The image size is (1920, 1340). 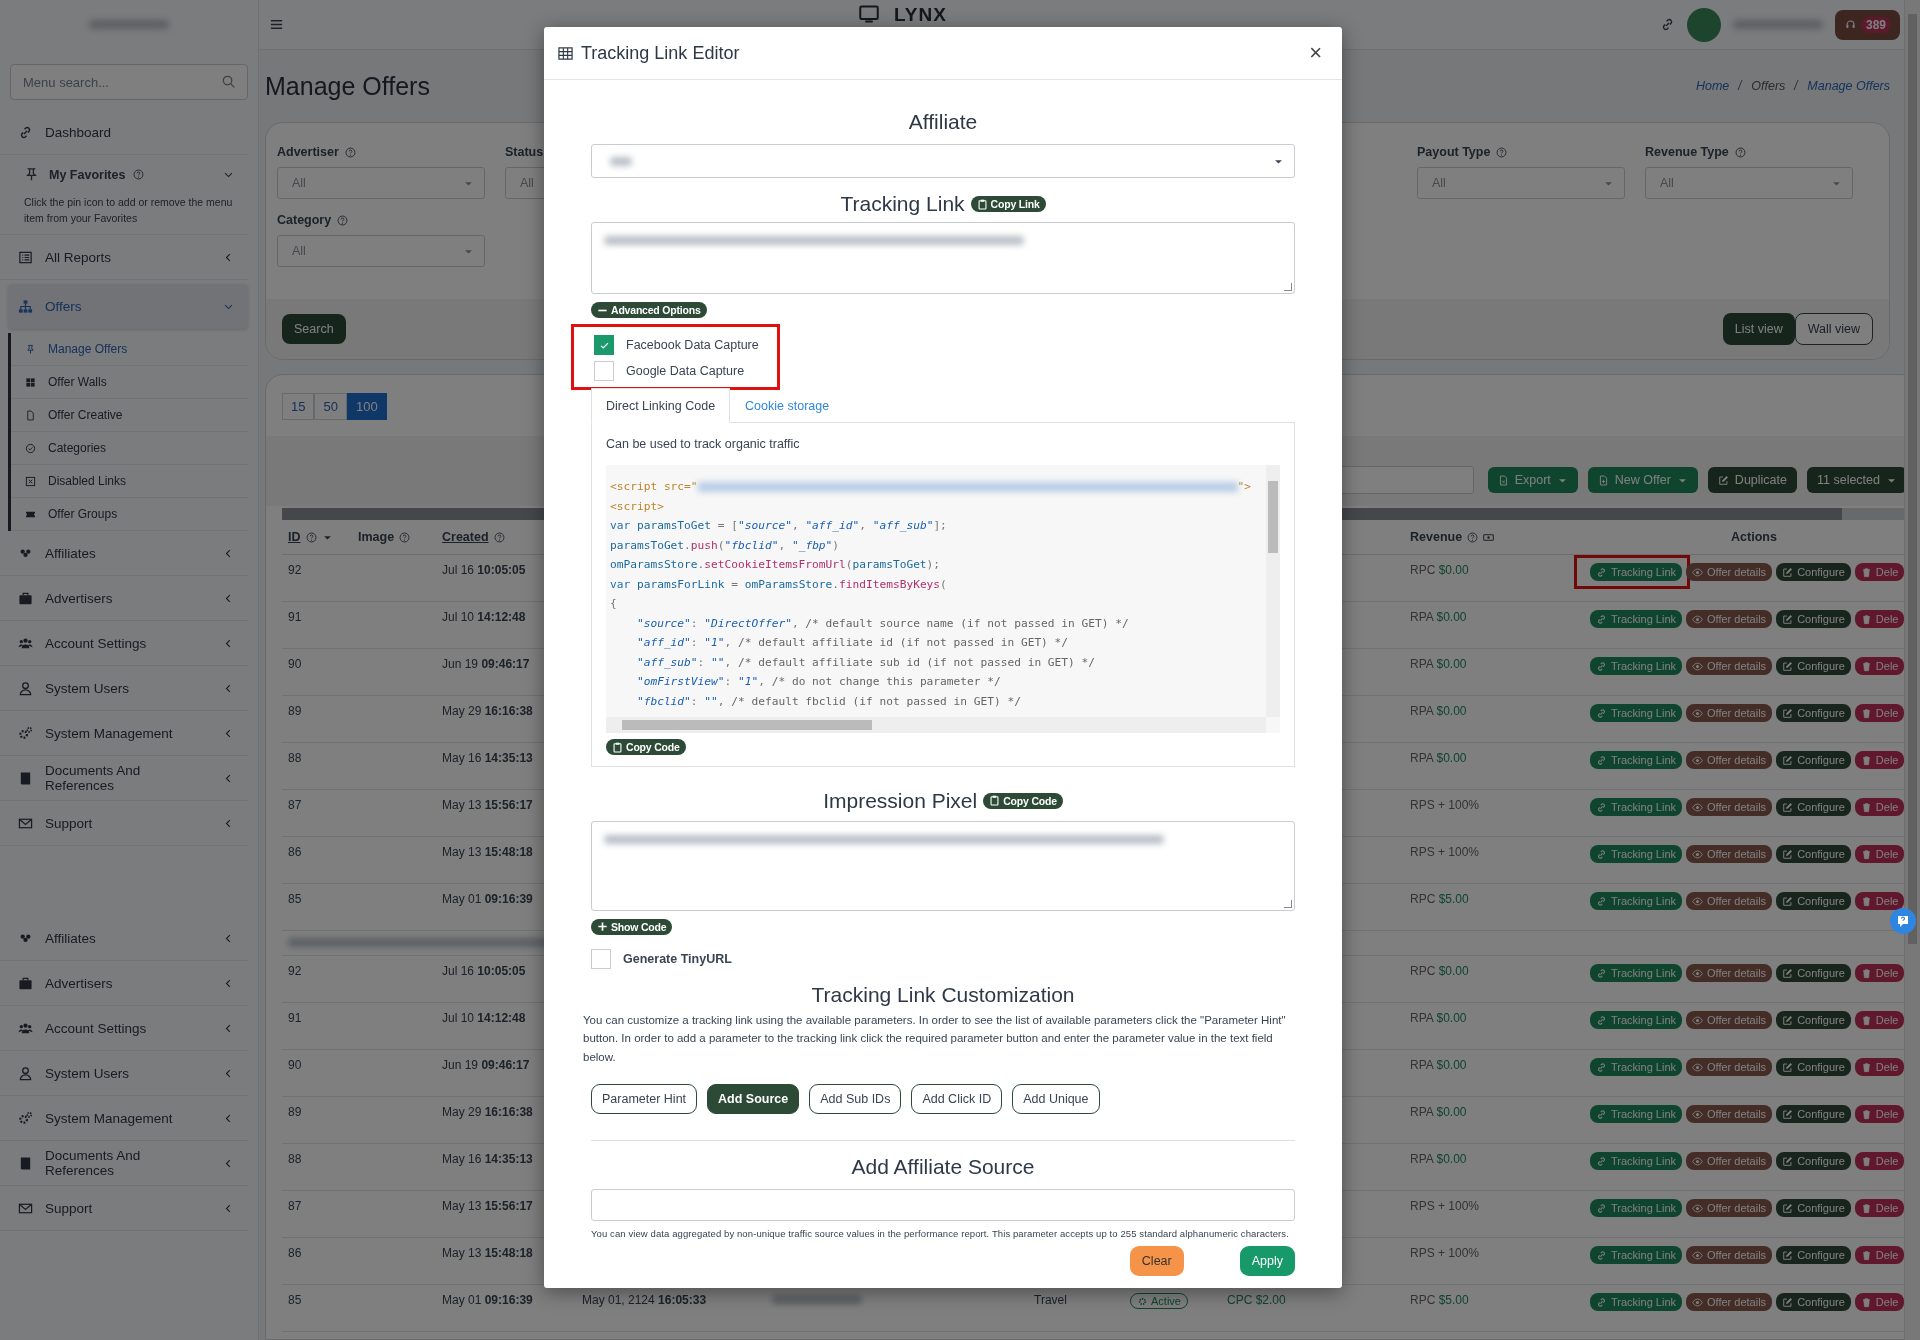 I want to click on code-line: "omFirstView": "1", /* do not change this parameter */, so click(x=818, y=682).